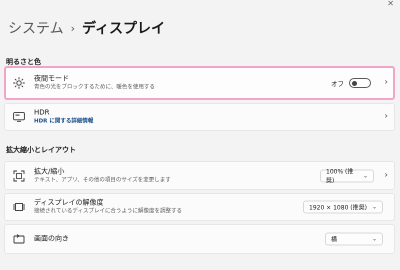 The image size is (400, 270). Describe the element at coordinates (42, 112) in the screenshot. I see `hdr-title: HDR` at that location.